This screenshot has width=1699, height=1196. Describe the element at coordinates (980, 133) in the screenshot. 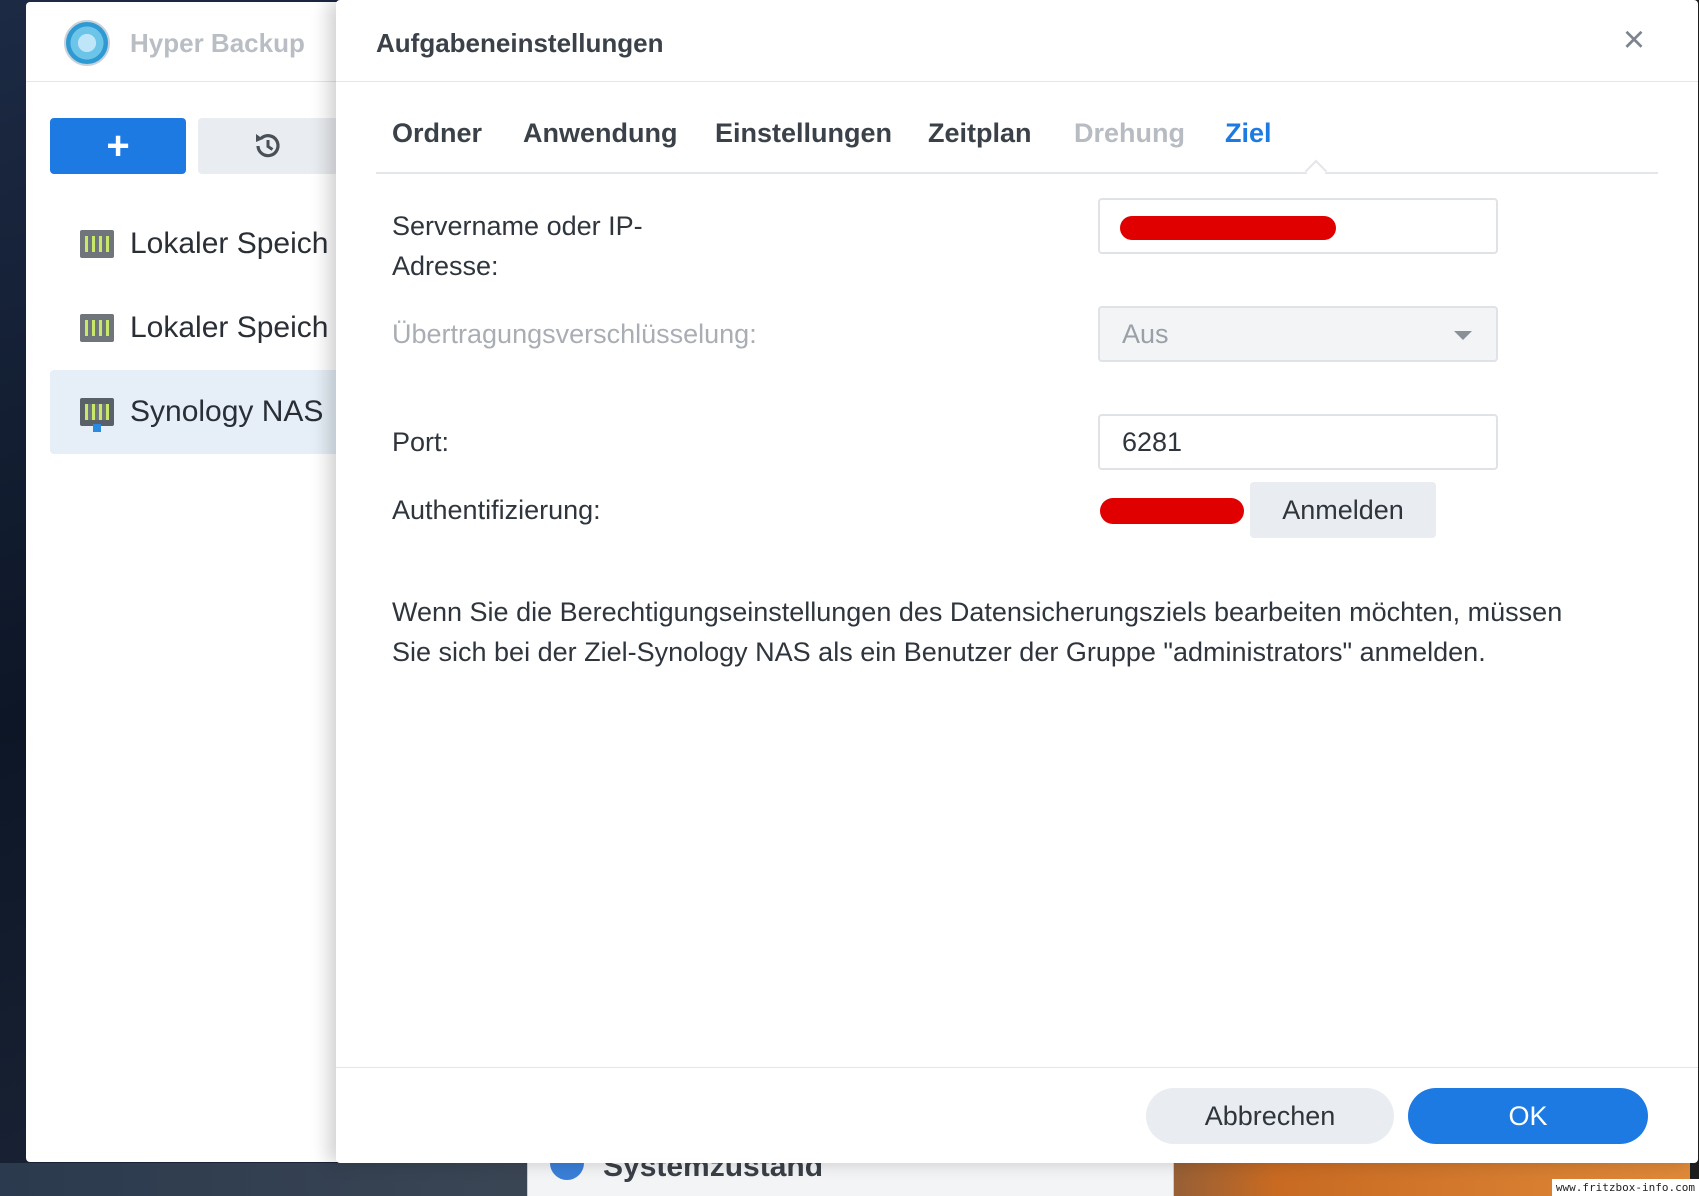

I see `tab-zeitplan: Zeitplan` at that location.